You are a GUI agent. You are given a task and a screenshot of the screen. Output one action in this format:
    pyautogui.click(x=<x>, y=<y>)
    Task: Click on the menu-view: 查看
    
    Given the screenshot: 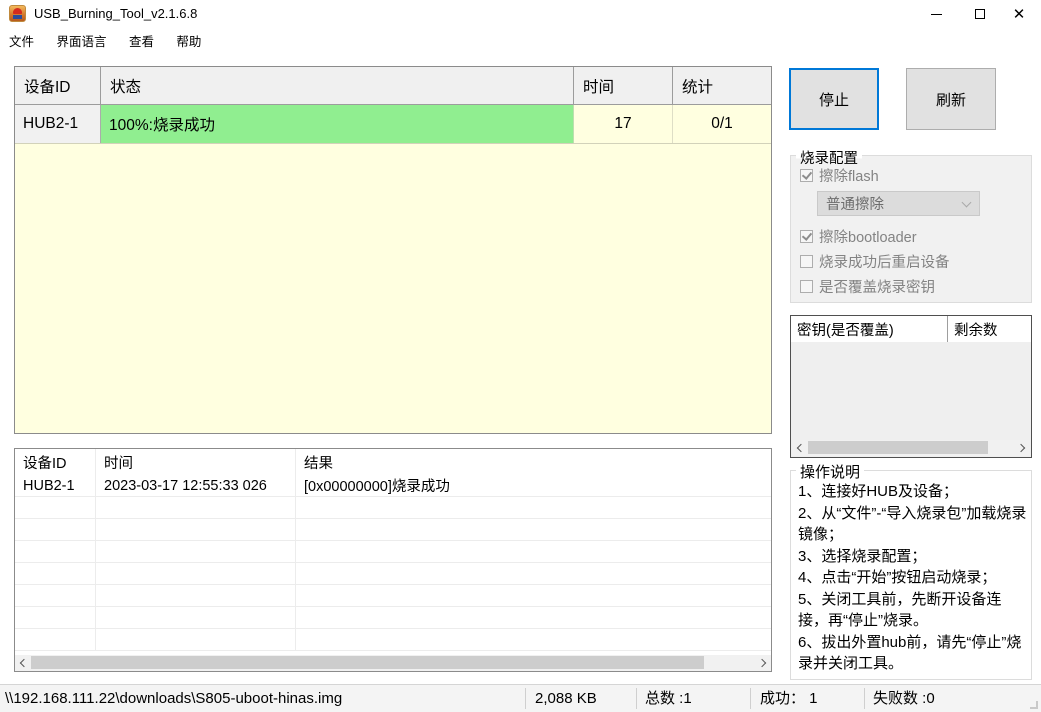 What is the action you would take?
    pyautogui.click(x=141, y=40)
    